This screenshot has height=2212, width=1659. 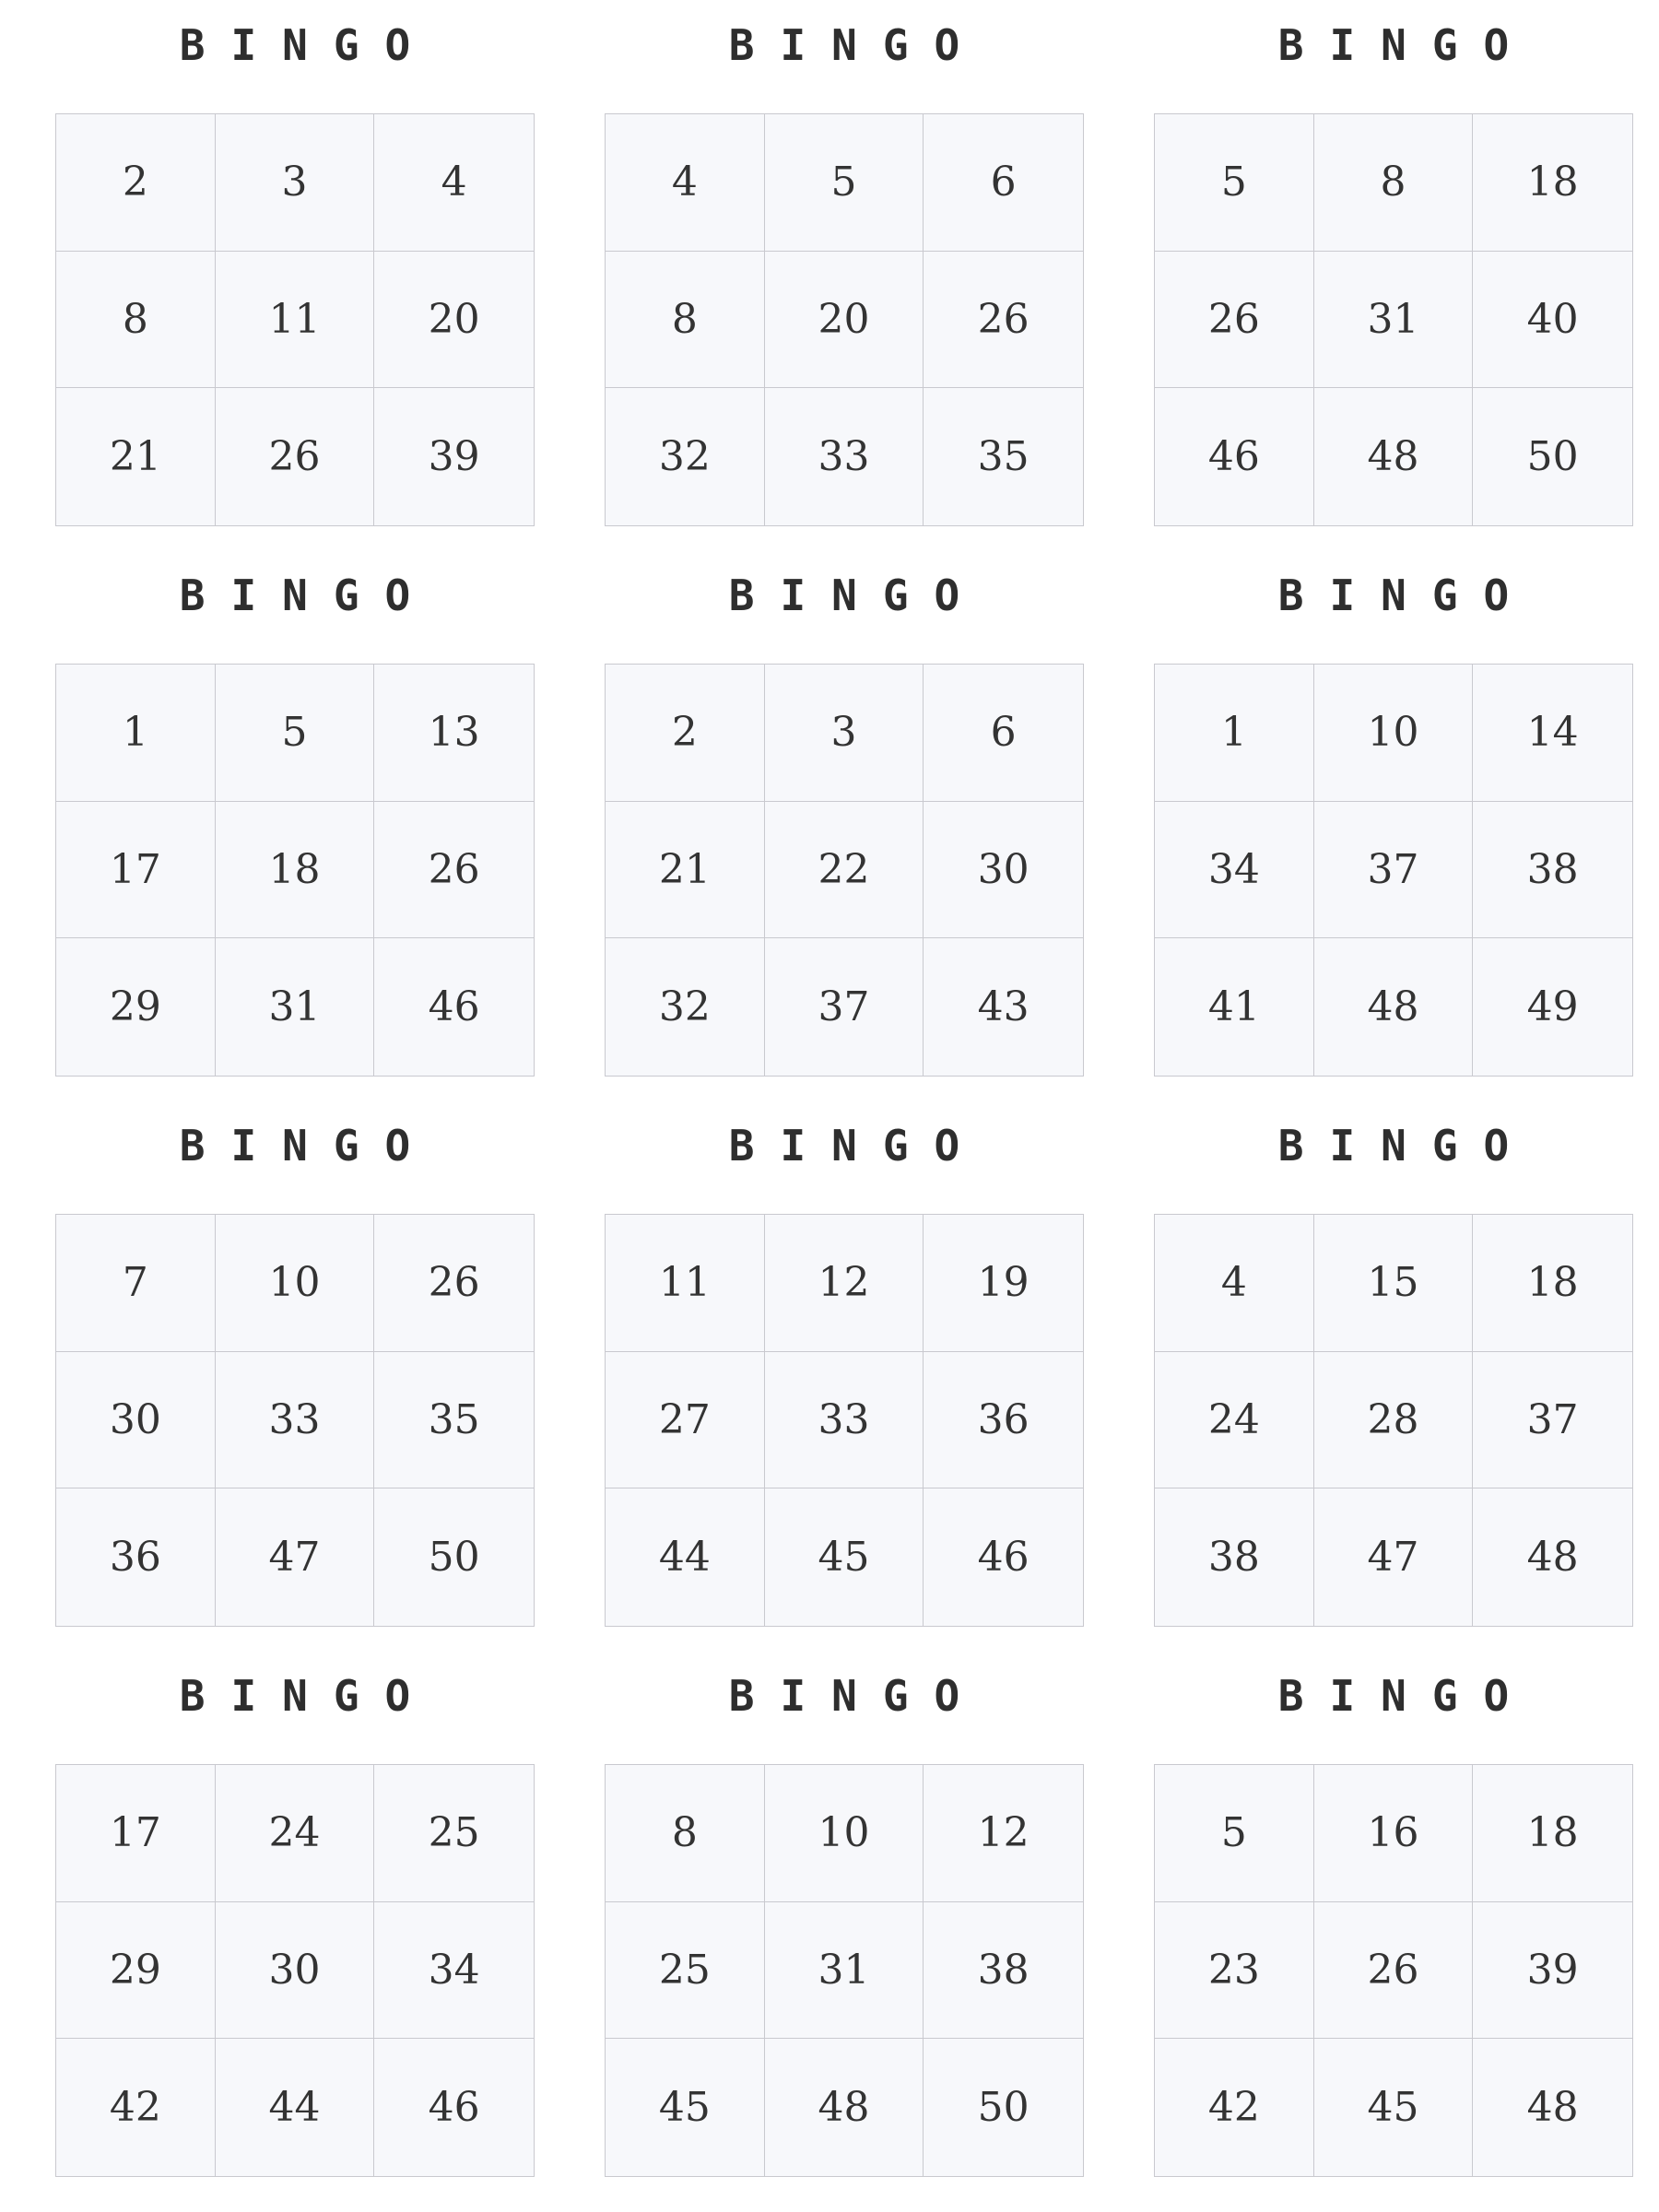 What do you see at coordinates (1234, 1970) in the screenshot?
I see `bingo-cell: 23` at bounding box center [1234, 1970].